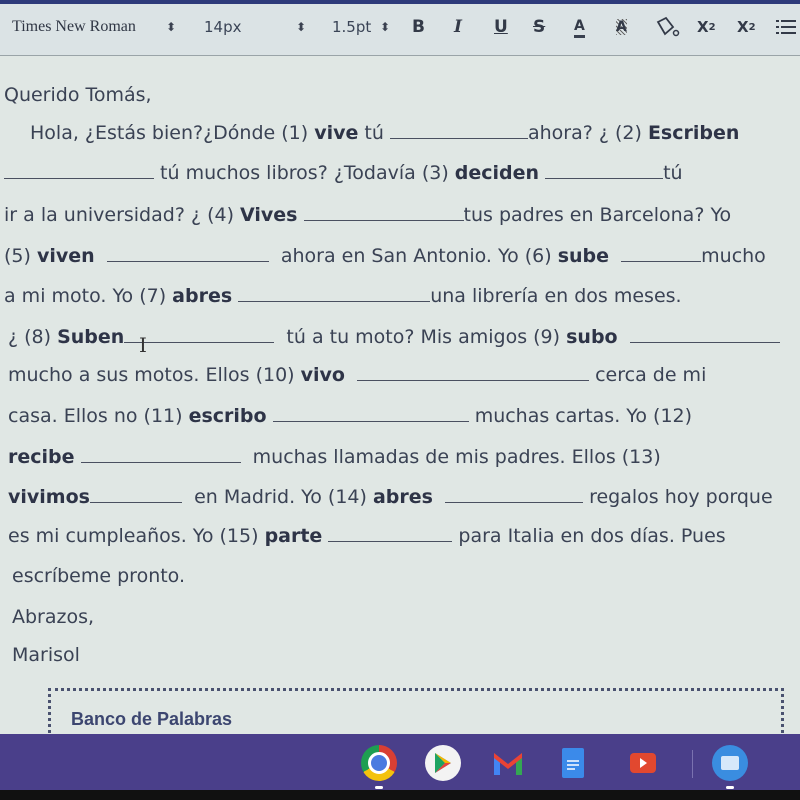 Image resolution: width=800 pixels, height=800 pixels. I want to click on highlight-button: A, so click(621, 27).